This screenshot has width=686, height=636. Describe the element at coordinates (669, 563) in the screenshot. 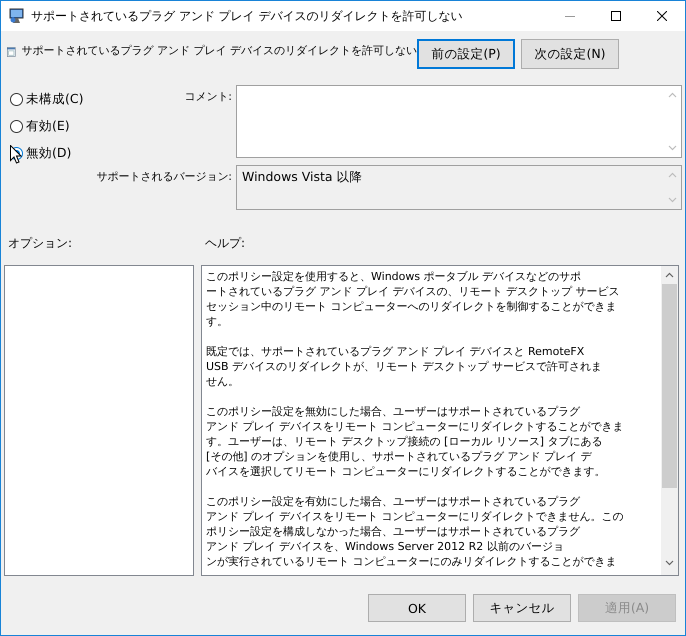

I see `scroll-down-icon` at that location.